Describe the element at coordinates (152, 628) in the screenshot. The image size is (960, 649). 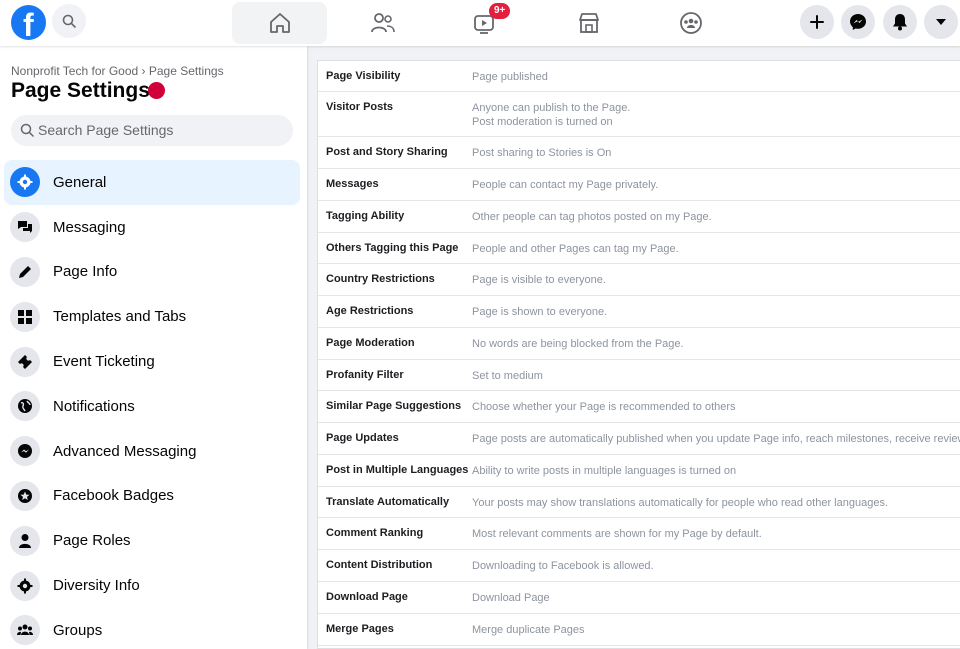
I see `sidebar-item-groups: Groups` at that location.